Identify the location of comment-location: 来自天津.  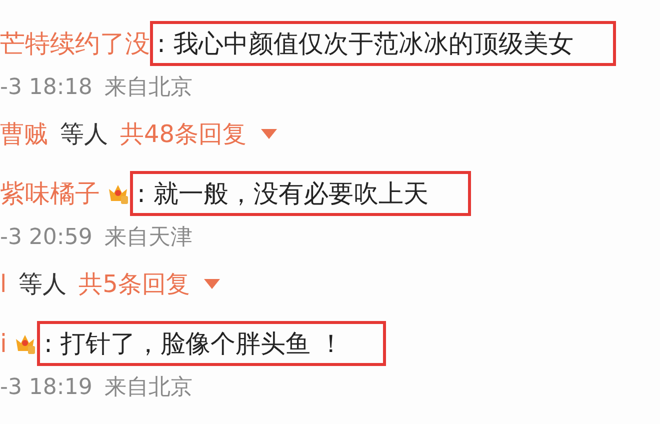
(148, 238).